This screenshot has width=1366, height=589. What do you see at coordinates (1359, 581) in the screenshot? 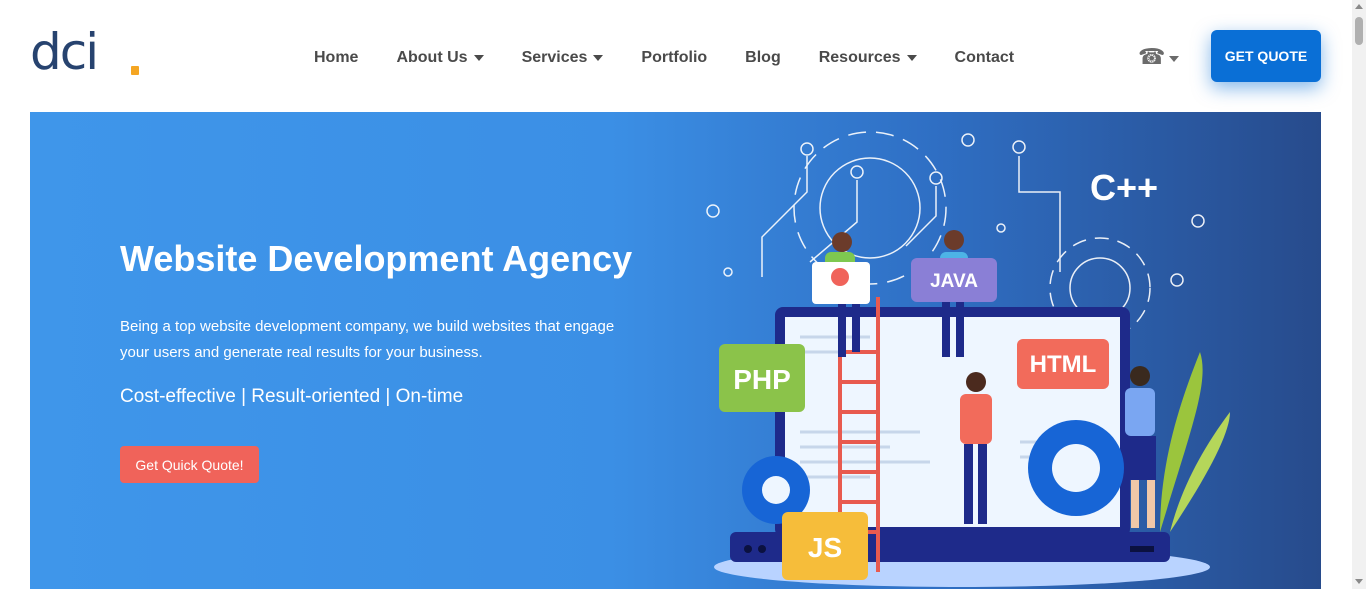
I see `scroll-down-icon` at bounding box center [1359, 581].